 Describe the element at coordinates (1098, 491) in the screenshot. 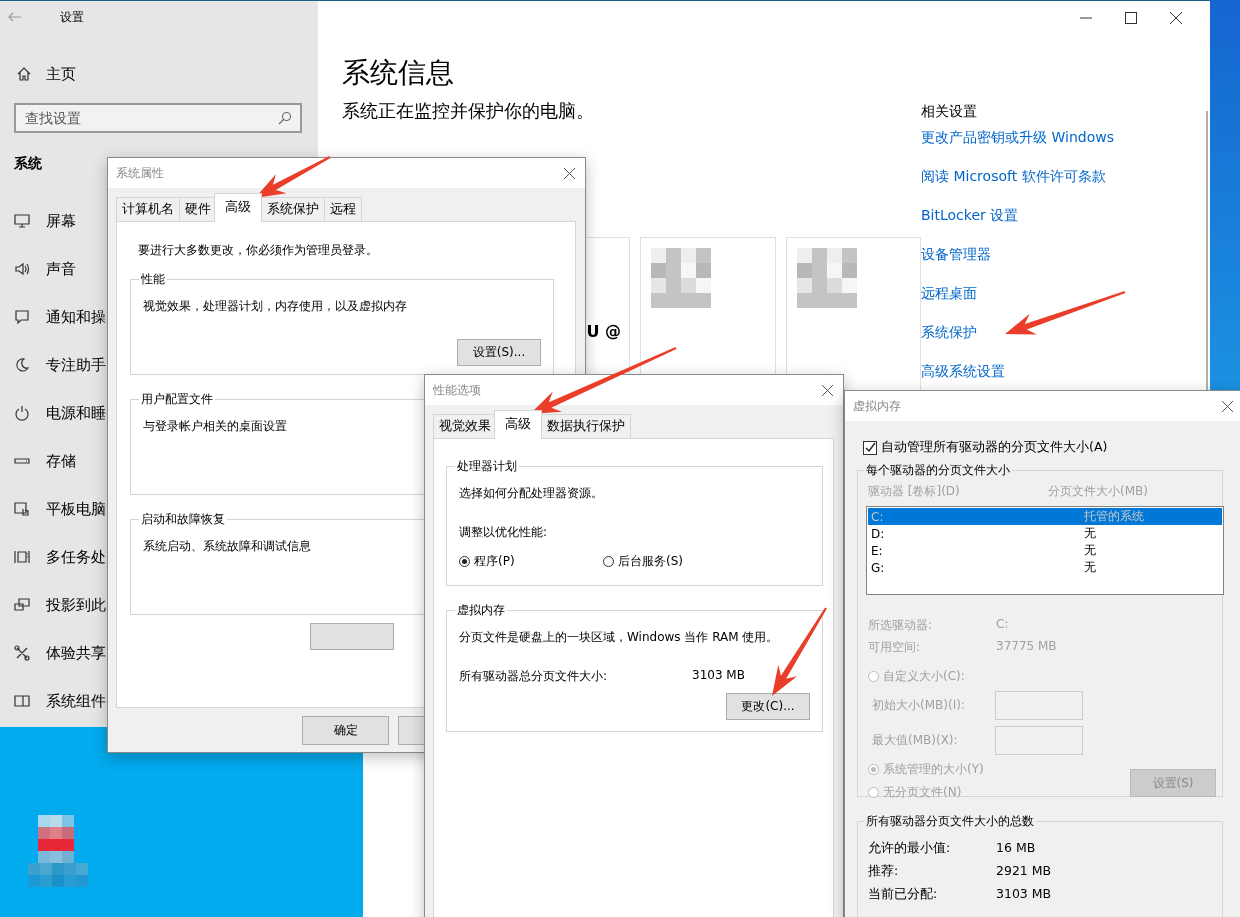

I see `column-header: 分页文件大小(MB)` at that location.